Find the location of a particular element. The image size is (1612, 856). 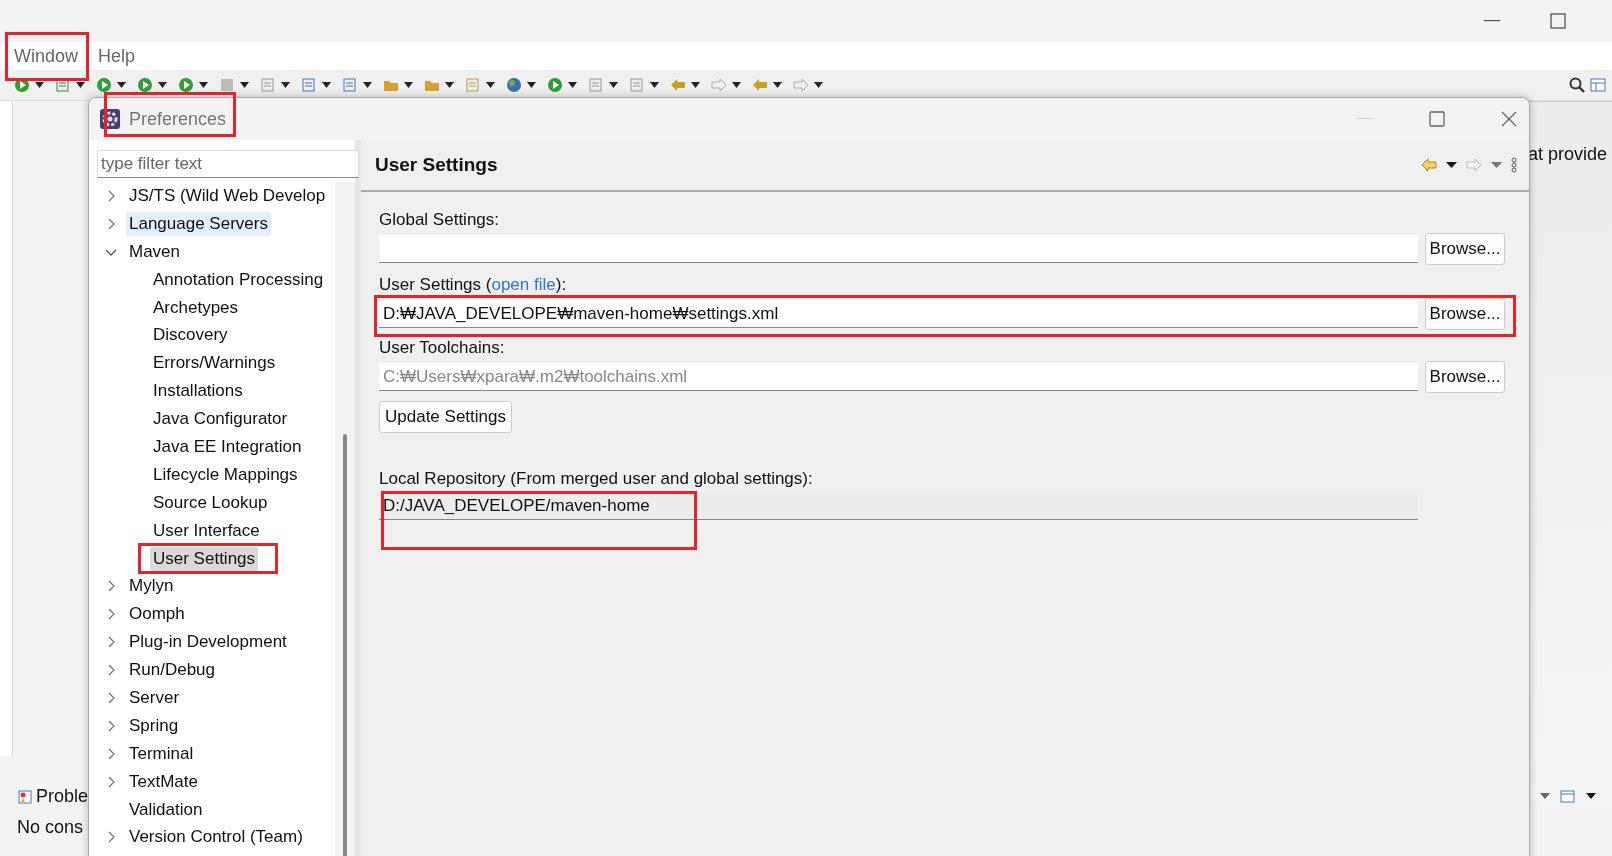

global-settings-field is located at coordinates (898, 249).